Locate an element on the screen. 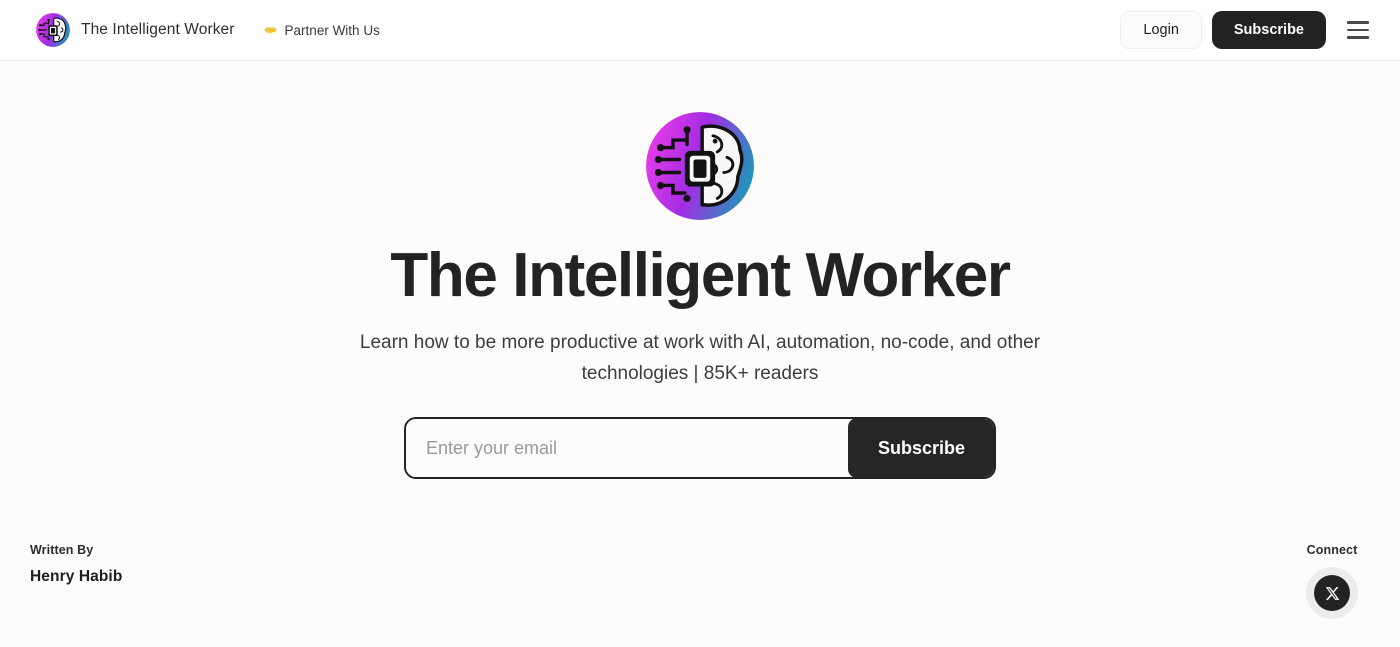  connect-label: Connect is located at coordinates (1332, 550).